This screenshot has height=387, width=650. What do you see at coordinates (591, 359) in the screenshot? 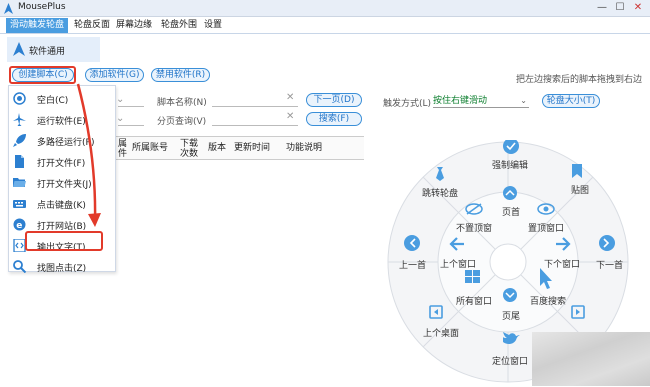
I see `decorative-texture` at bounding box center [591, 359].